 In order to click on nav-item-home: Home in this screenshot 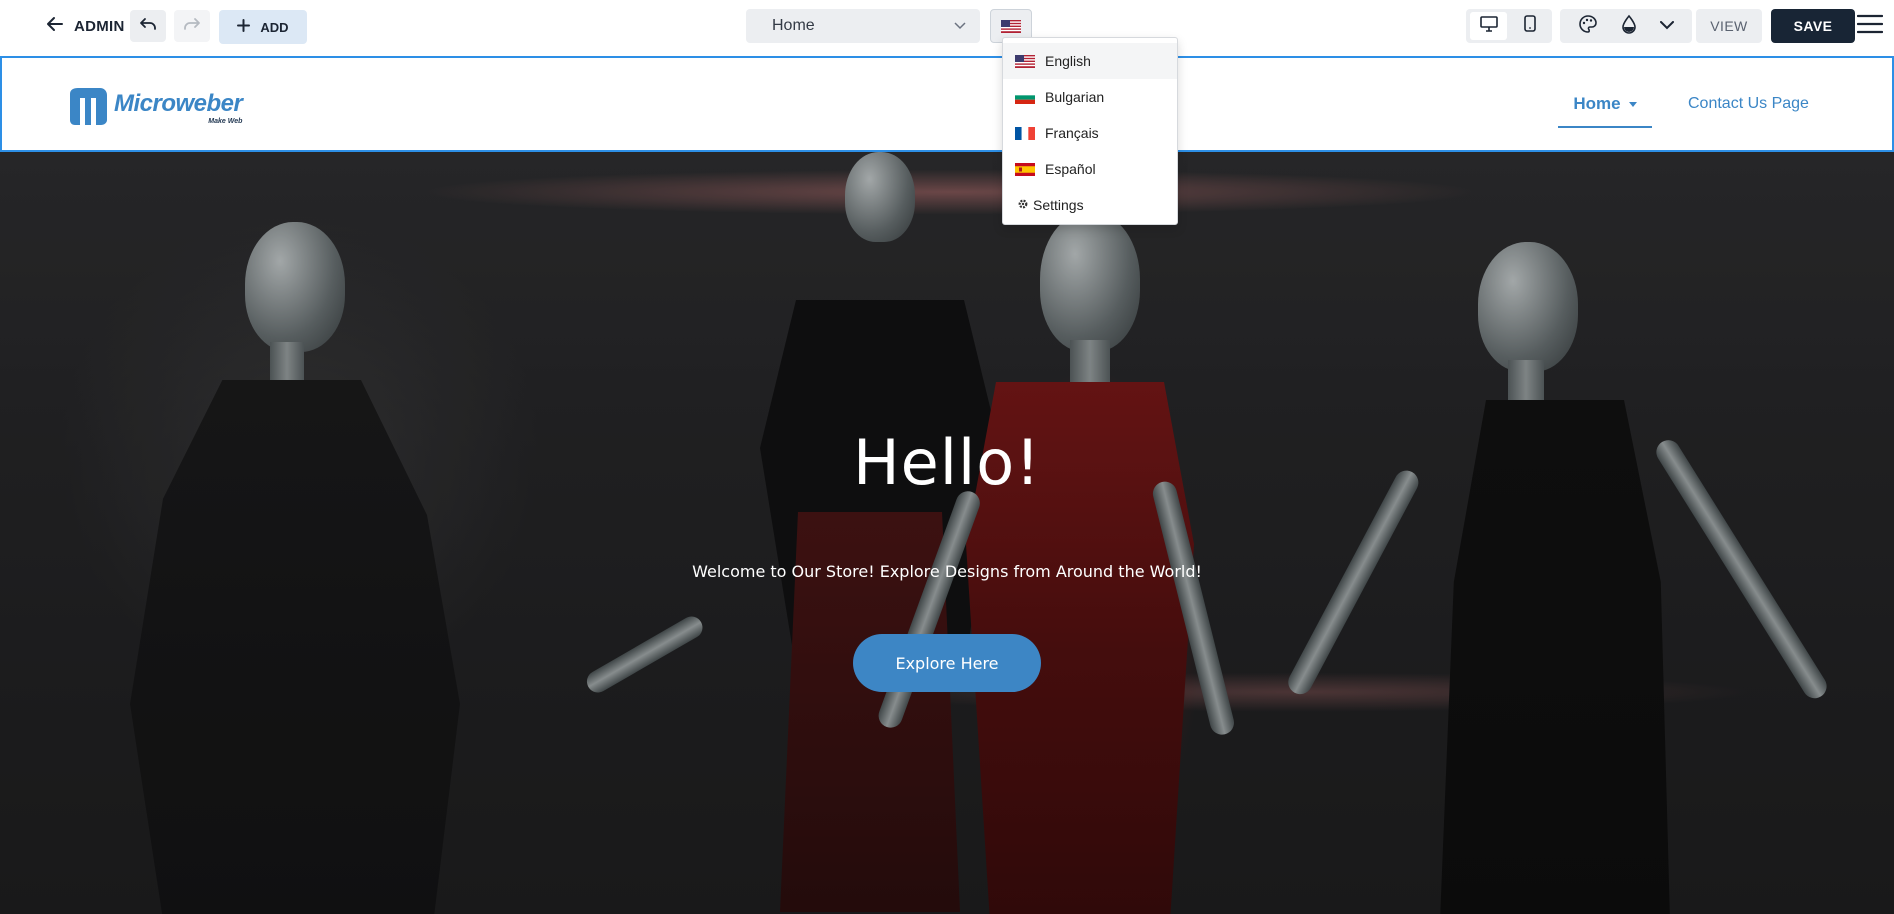, I will do `click(1605, 104)`.